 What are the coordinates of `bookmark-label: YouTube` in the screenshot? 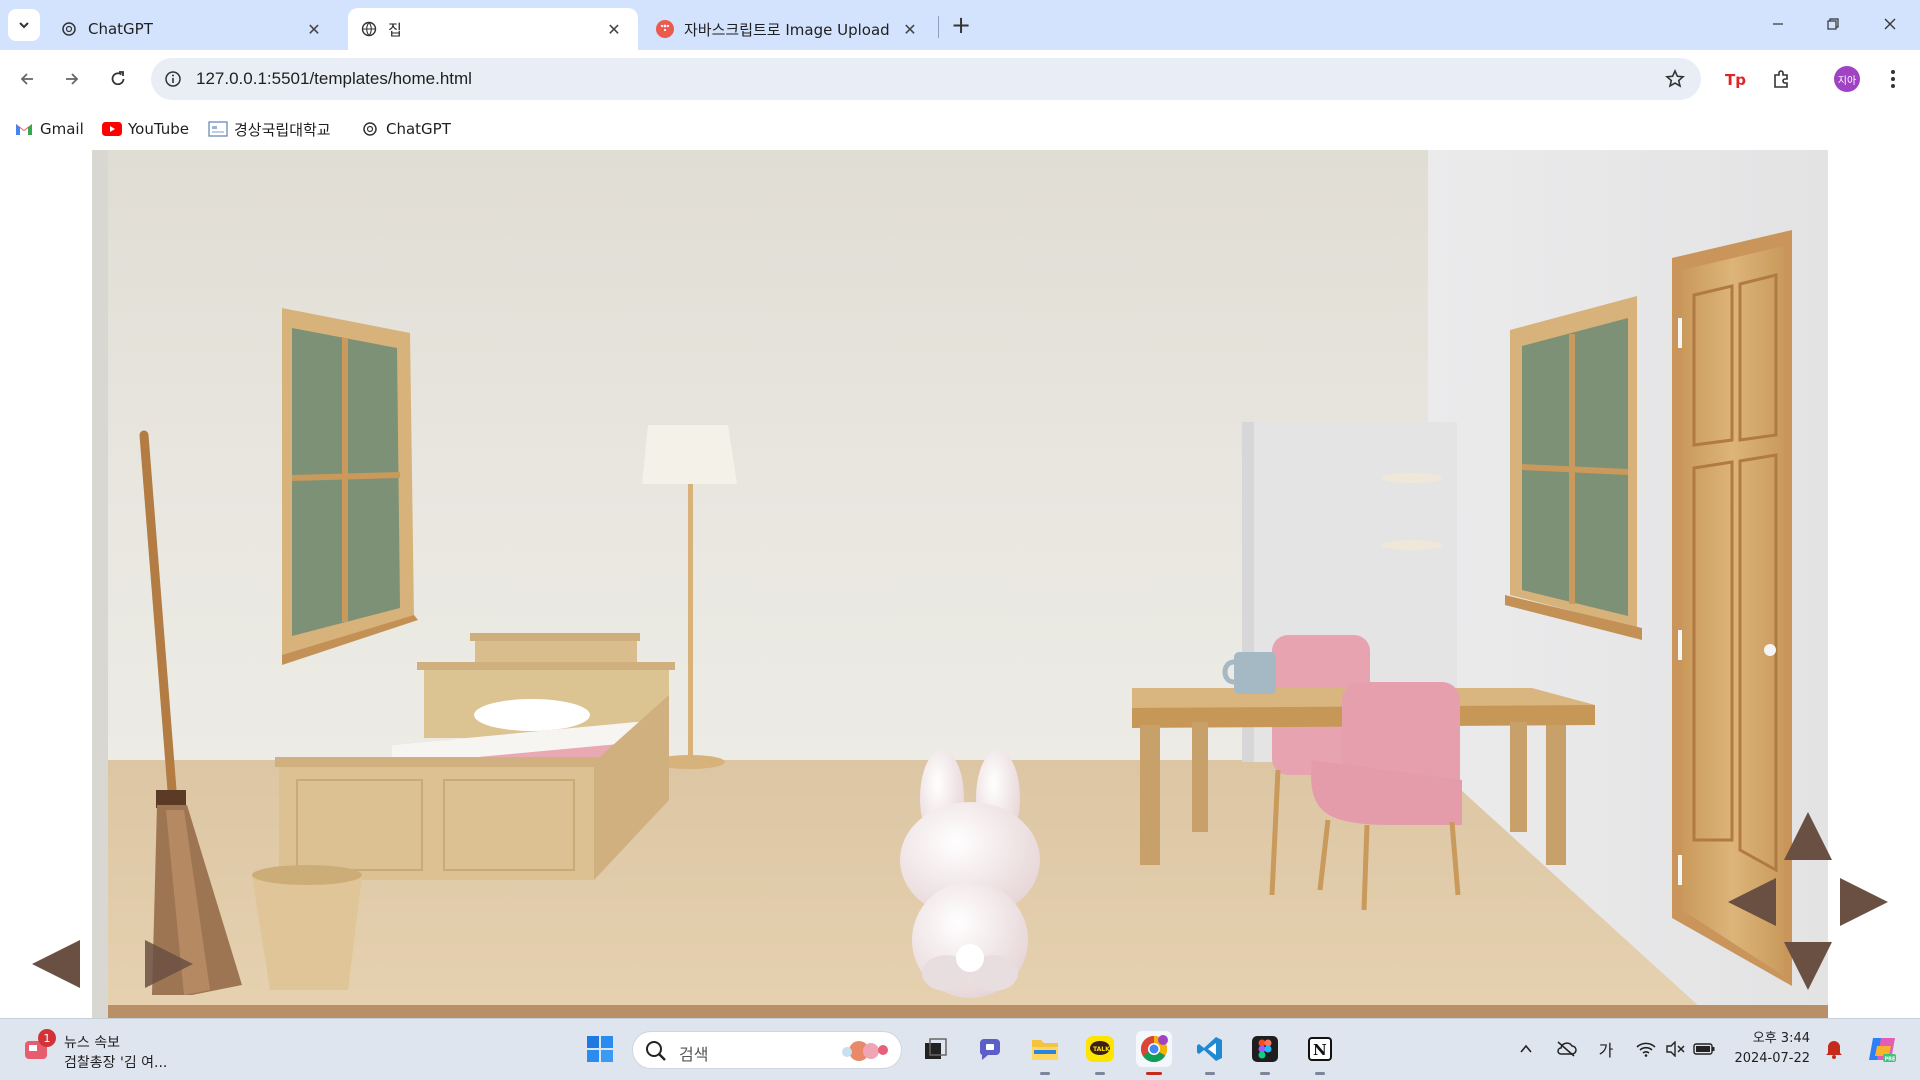 It's located at (158, 129).